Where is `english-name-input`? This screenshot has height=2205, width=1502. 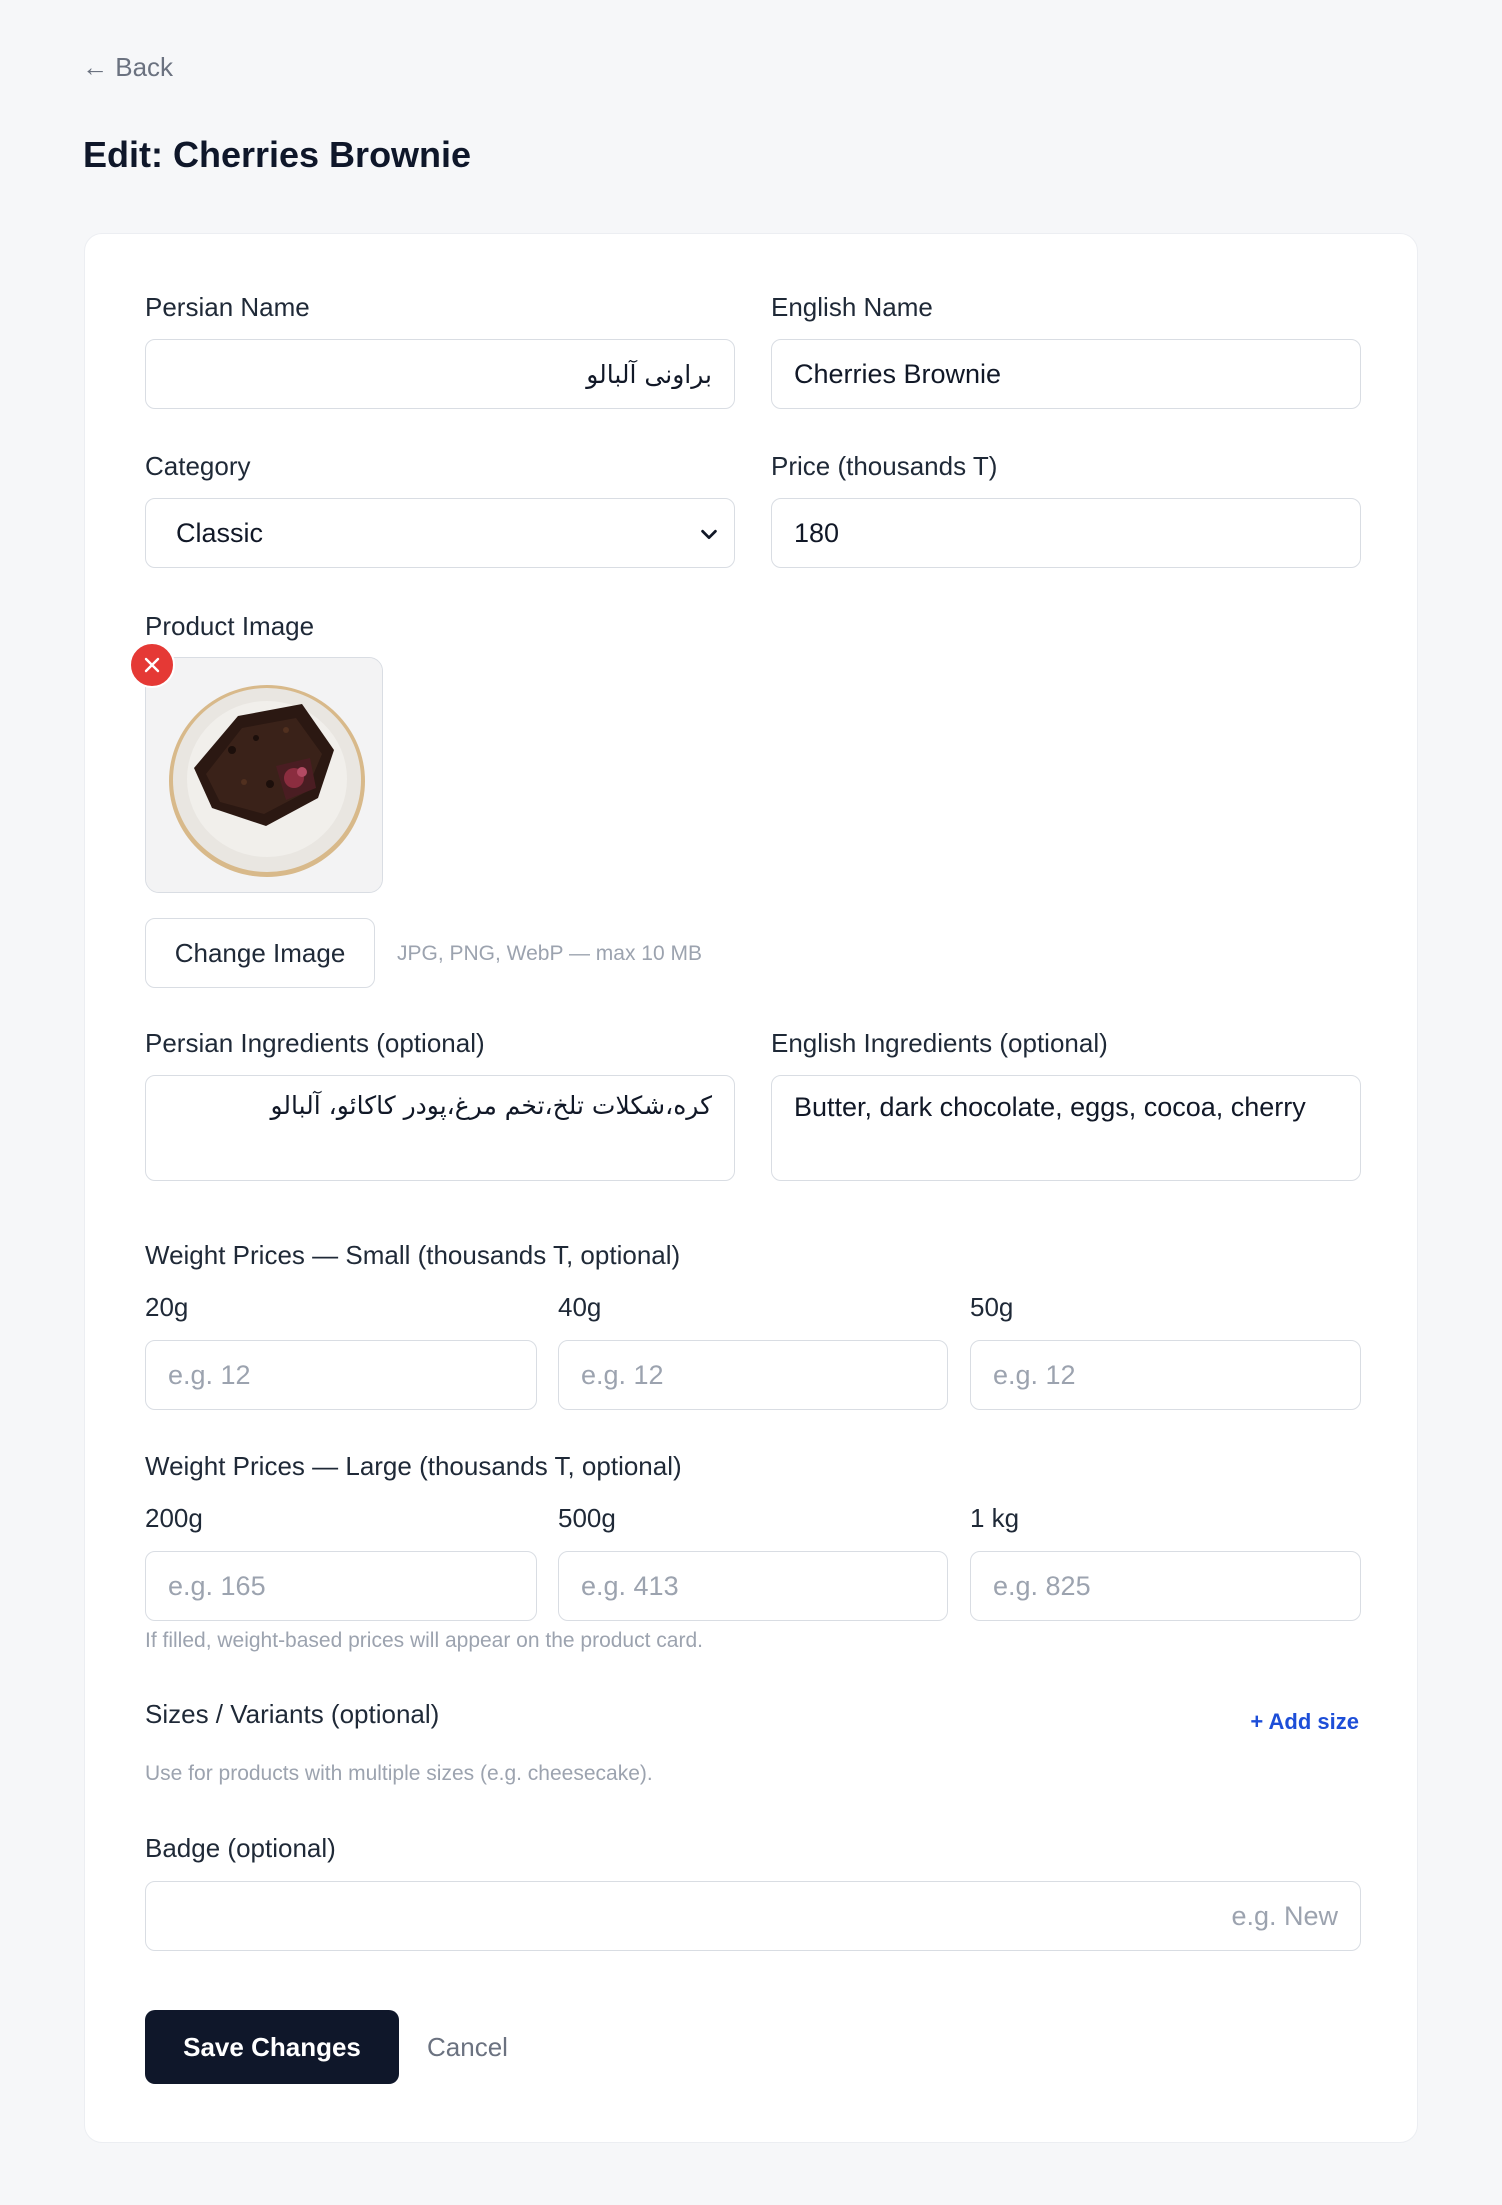 english-name-input is located at coordinates (1066, 374).